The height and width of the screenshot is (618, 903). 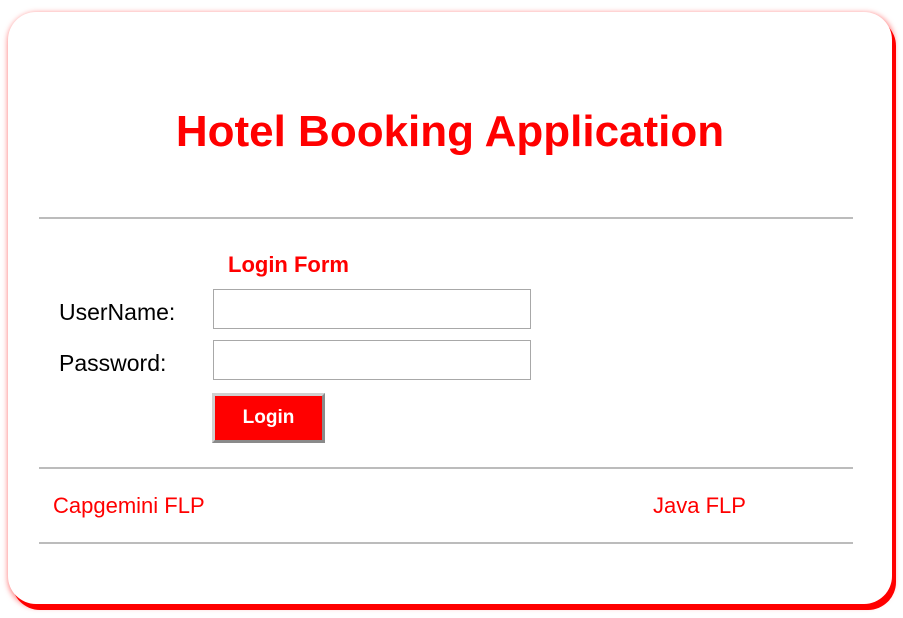 I want to click on login-button: Login, so click(x=268, y=418).